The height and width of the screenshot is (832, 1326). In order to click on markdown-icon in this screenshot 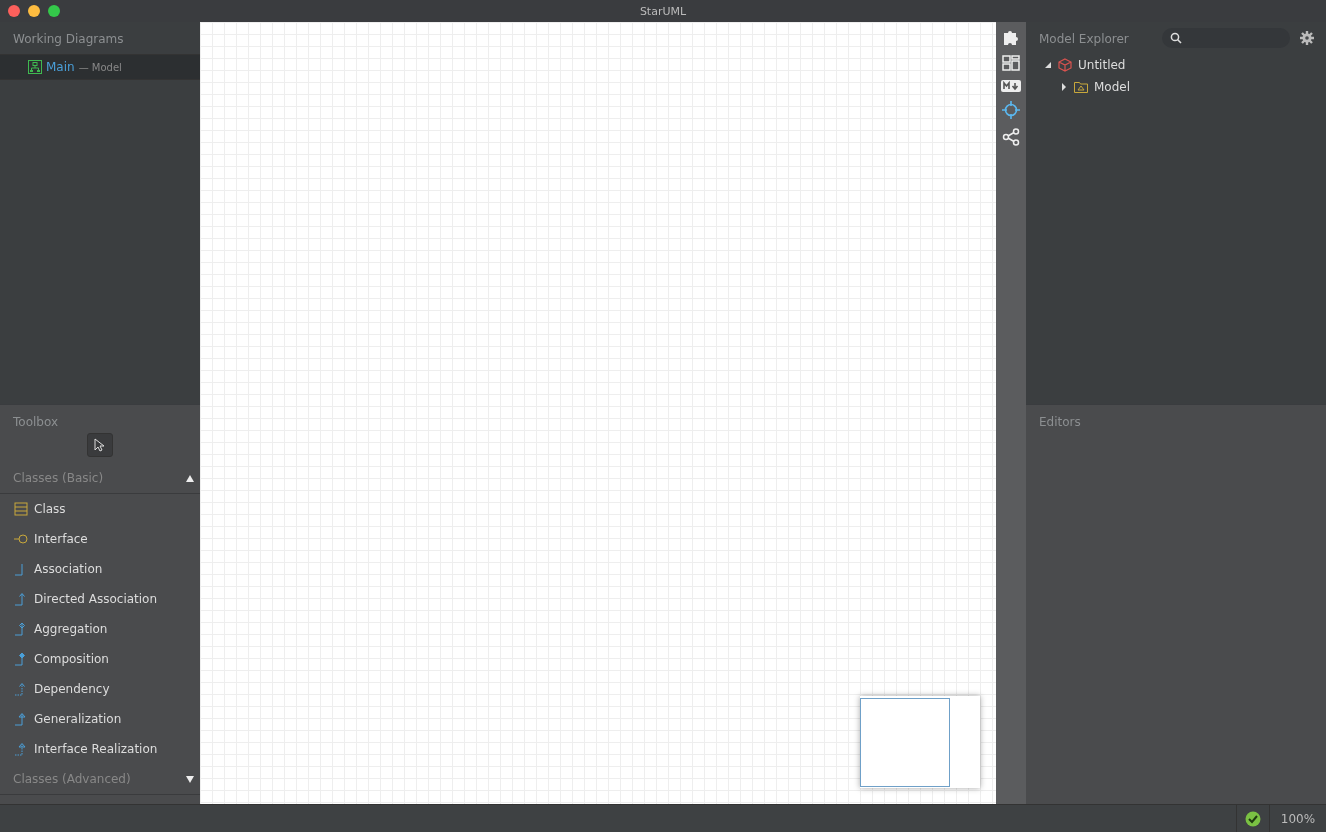, I will do `click(1011, 86)`.